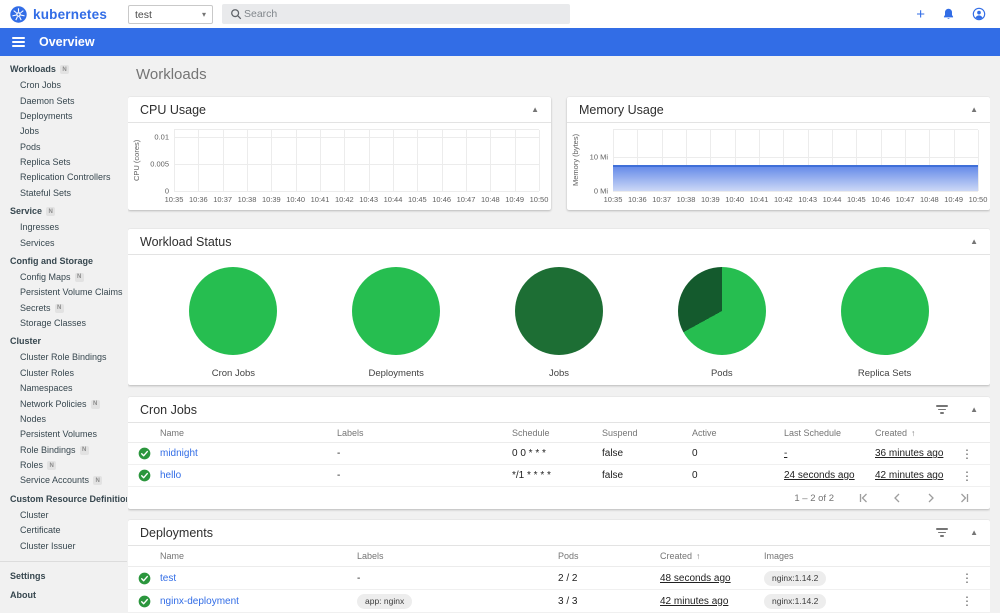  Describe the element at coordinates (170, 475) in the screenshot. I see `resource-link: hello` at that location.